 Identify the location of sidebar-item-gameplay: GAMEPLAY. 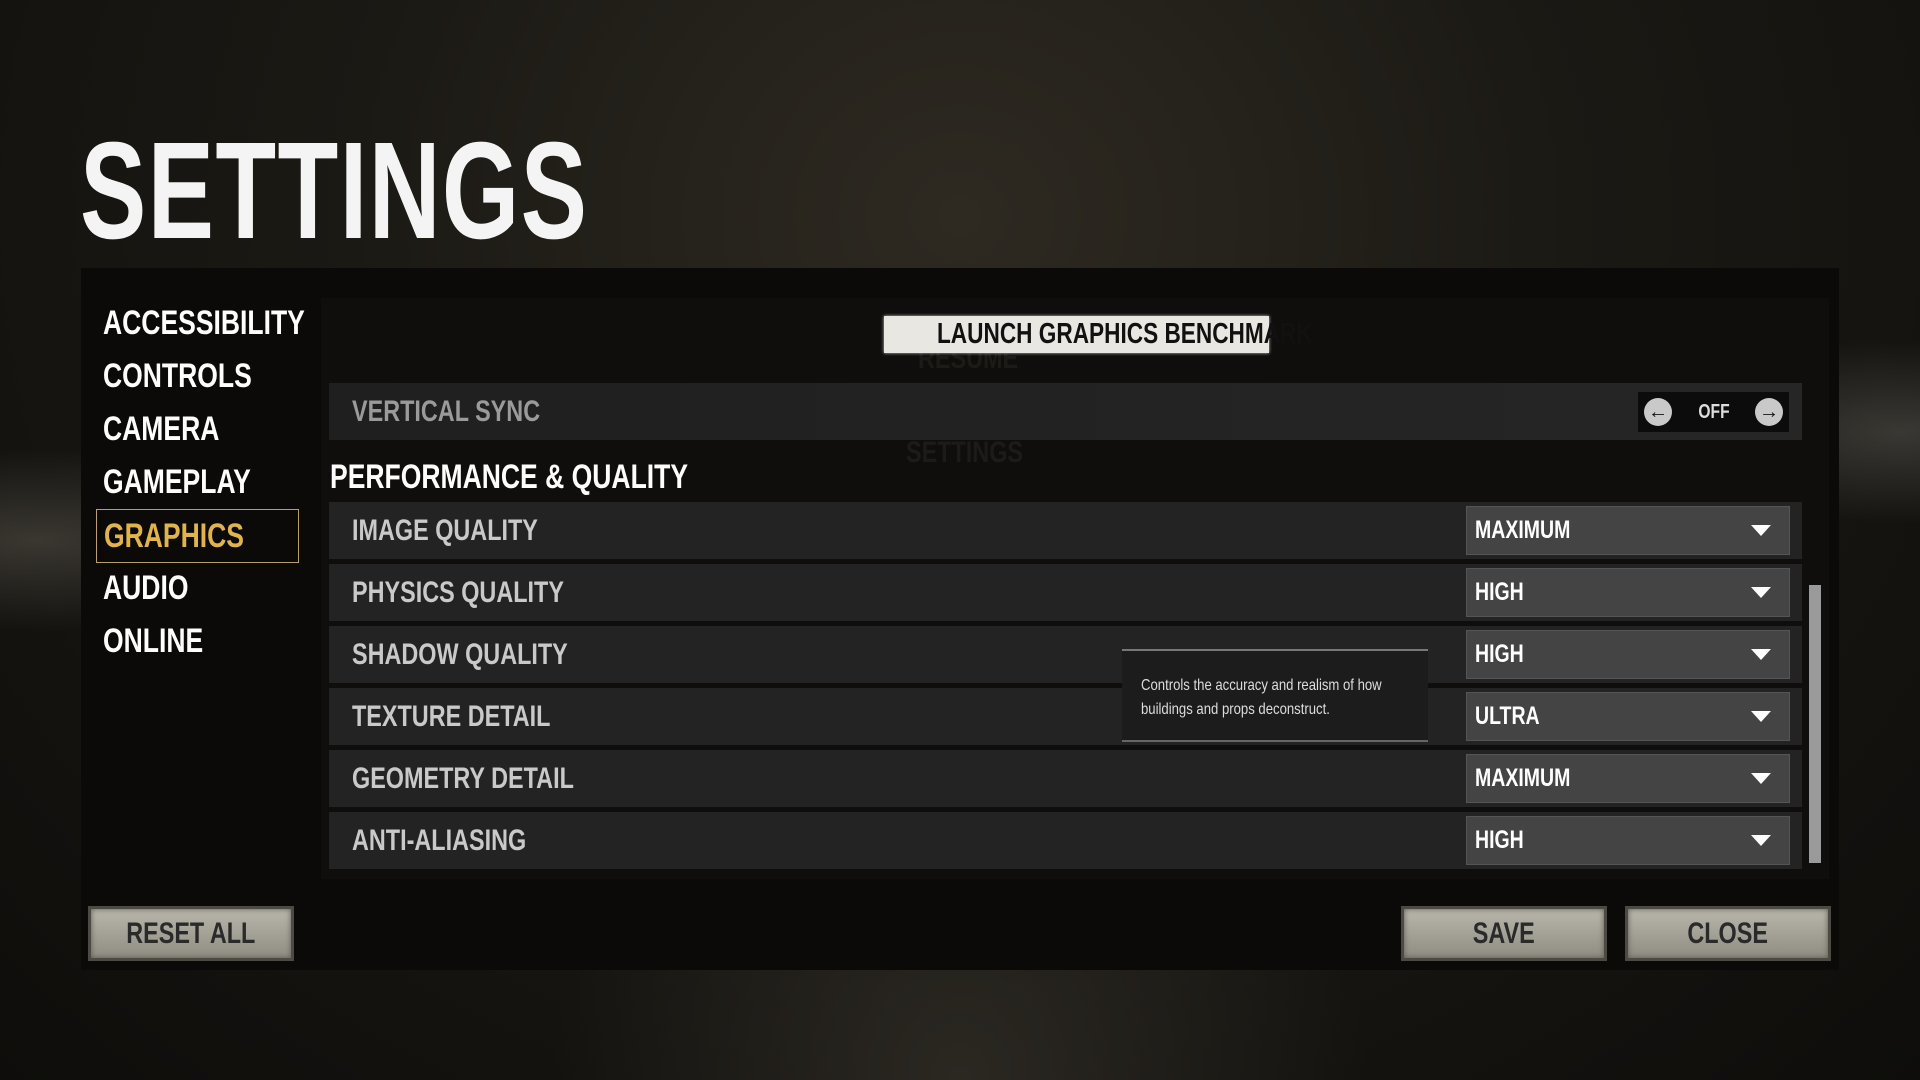
(198, 482).